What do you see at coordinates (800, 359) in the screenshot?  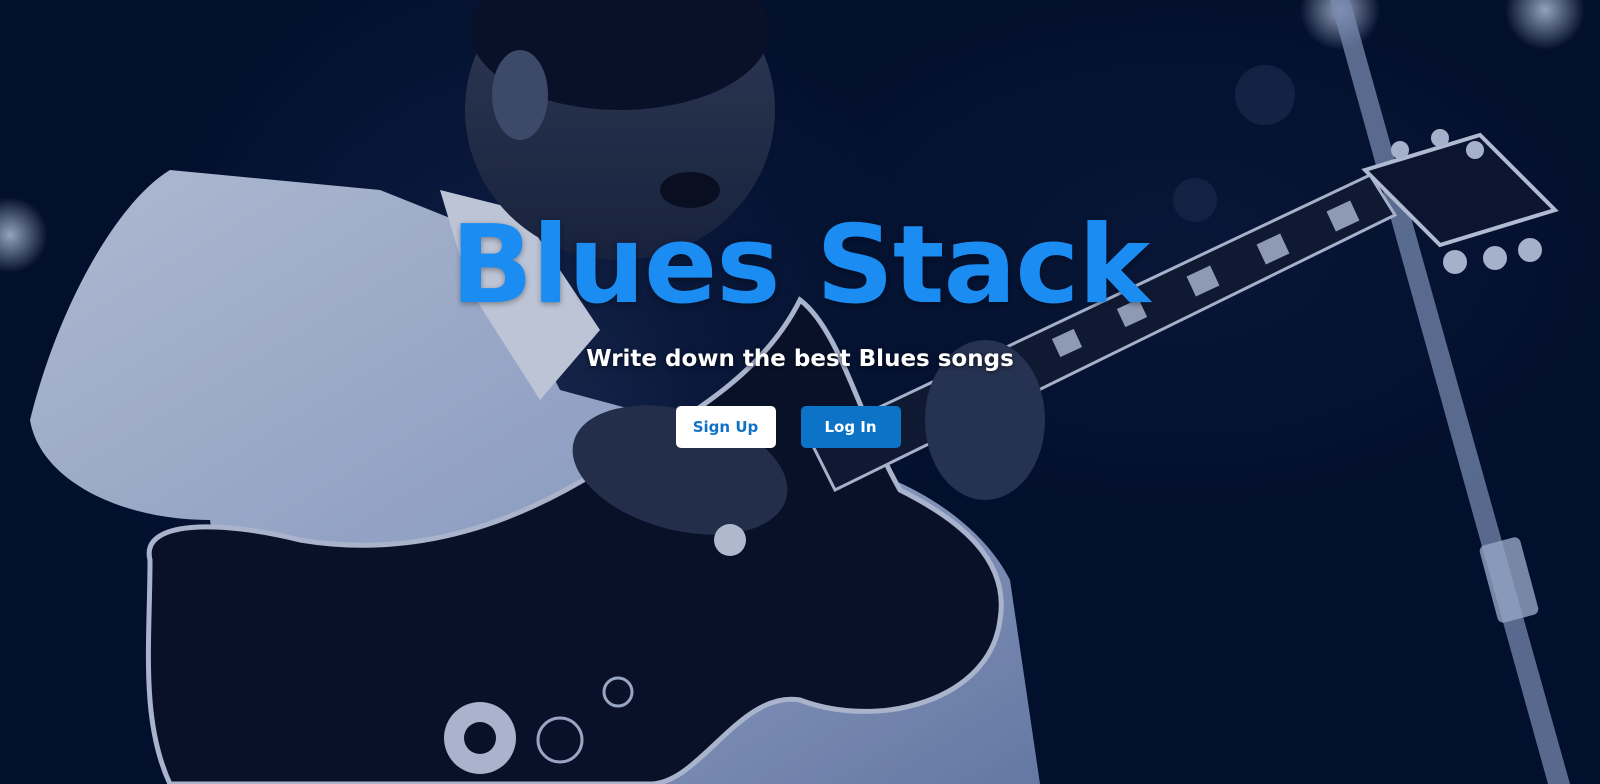 I see `hero-subtitle: Write down the best Blues songs` at bounding box center [800, 359].